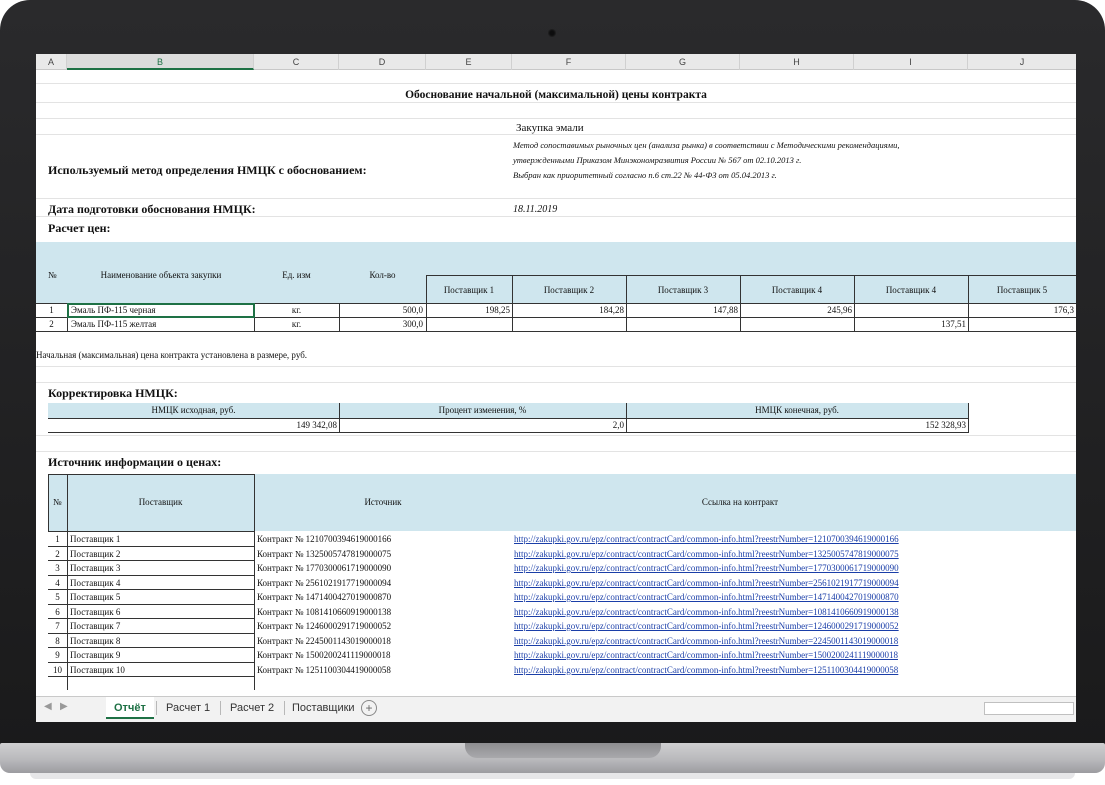 This screenshot has width=1105, height=785. I want to click on price-row-1-p1: 198,25, so click(468, 310).